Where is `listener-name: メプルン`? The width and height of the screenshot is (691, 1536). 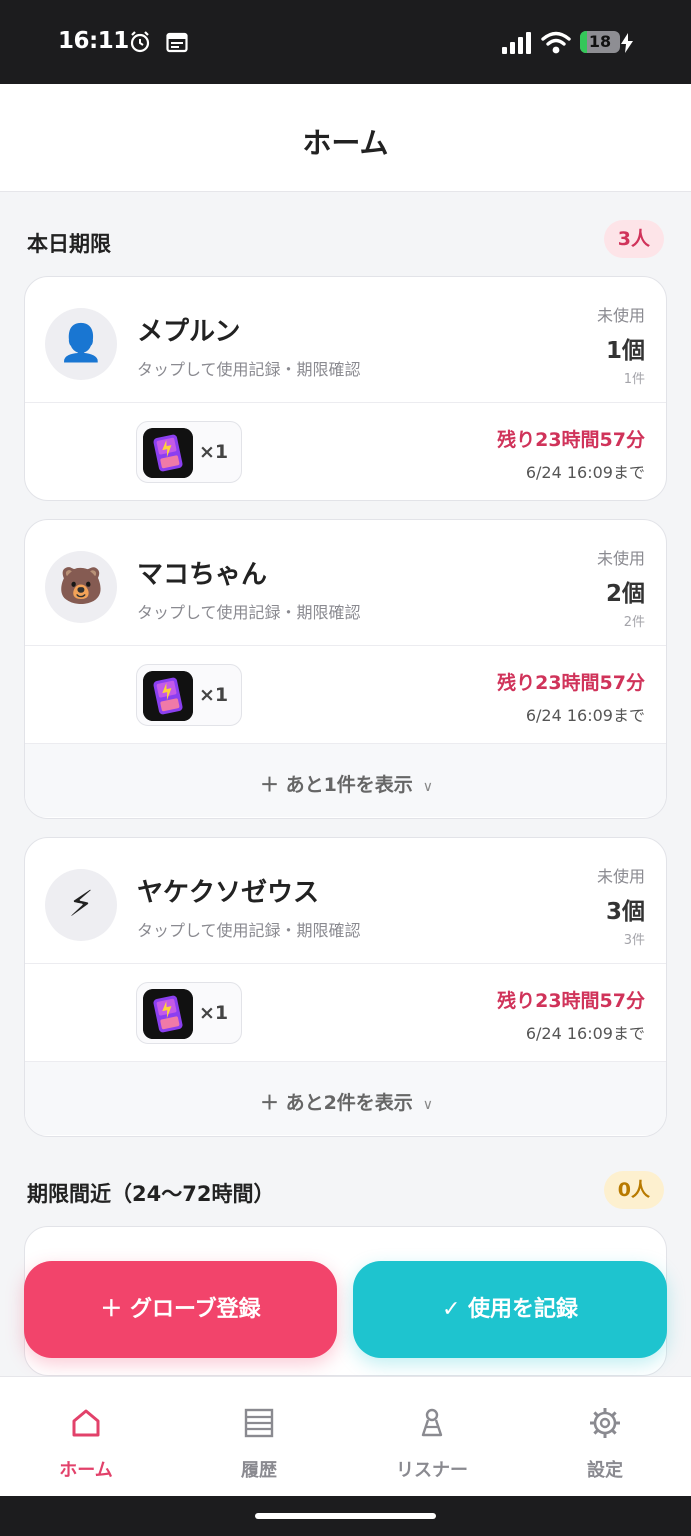
listener-name: メプルン is located at coordinates (189, 332).